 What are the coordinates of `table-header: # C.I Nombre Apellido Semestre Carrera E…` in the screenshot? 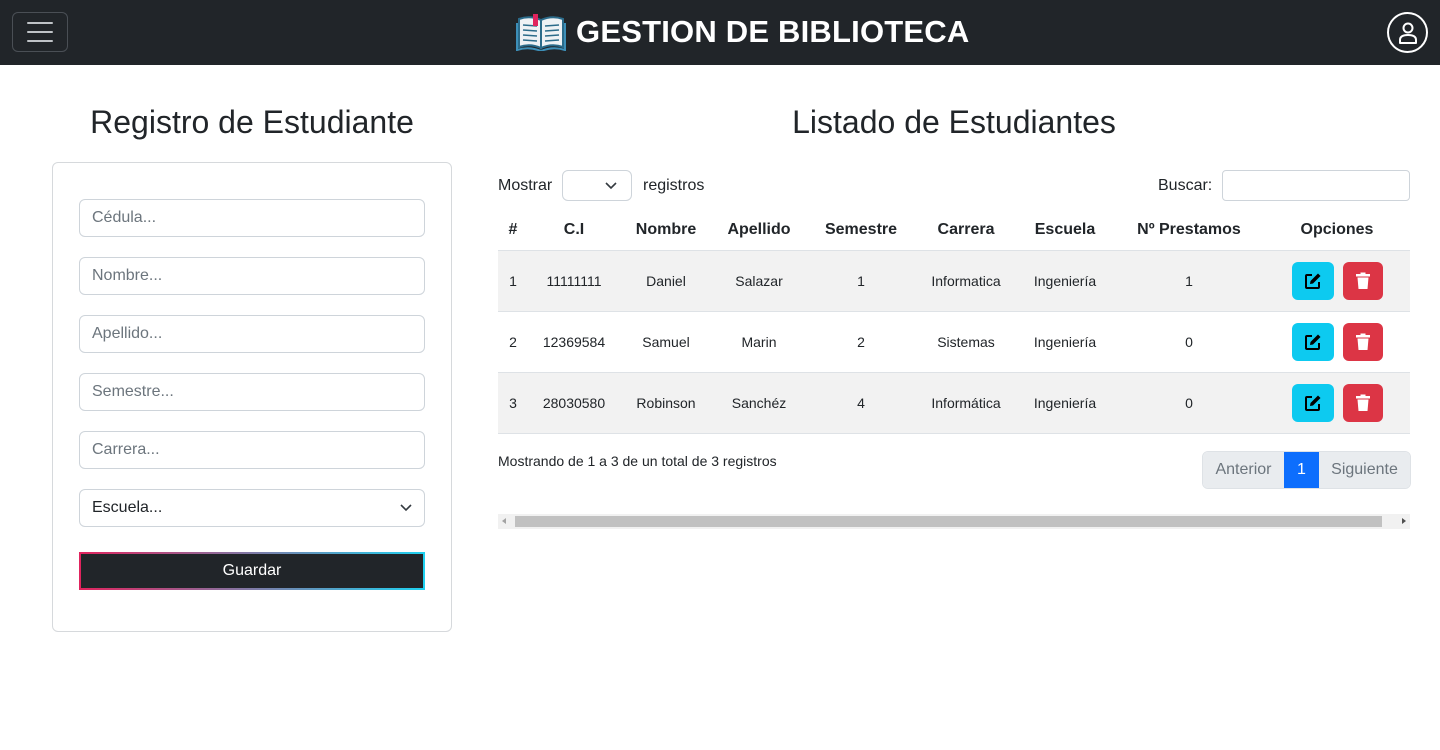 It's located at (954, 230).